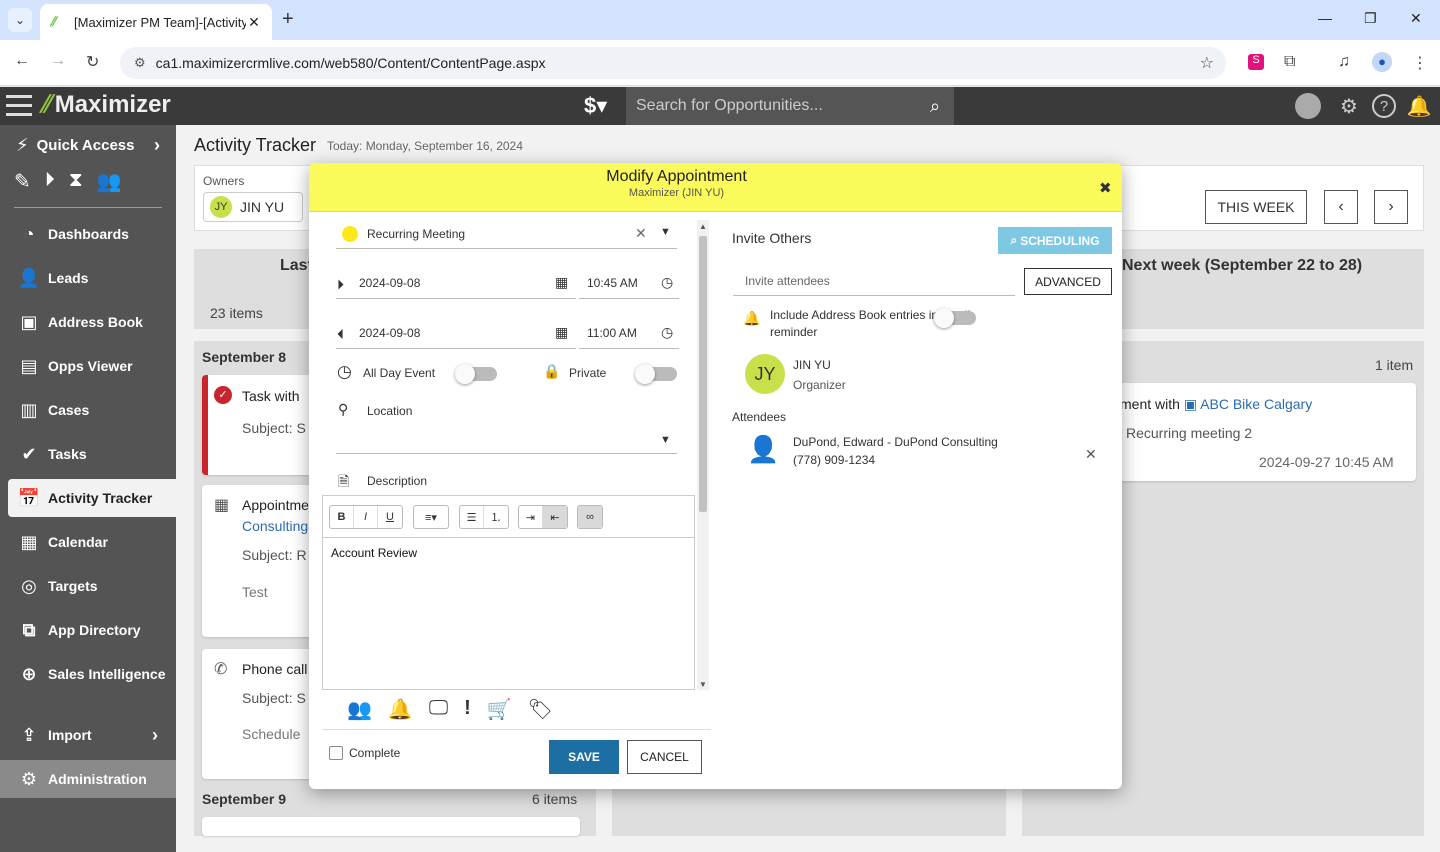 The image size is (1440, 852). Describe the element at coordinates (584, 757) in the screenshot. I see `save-button: SAVE` at that location.